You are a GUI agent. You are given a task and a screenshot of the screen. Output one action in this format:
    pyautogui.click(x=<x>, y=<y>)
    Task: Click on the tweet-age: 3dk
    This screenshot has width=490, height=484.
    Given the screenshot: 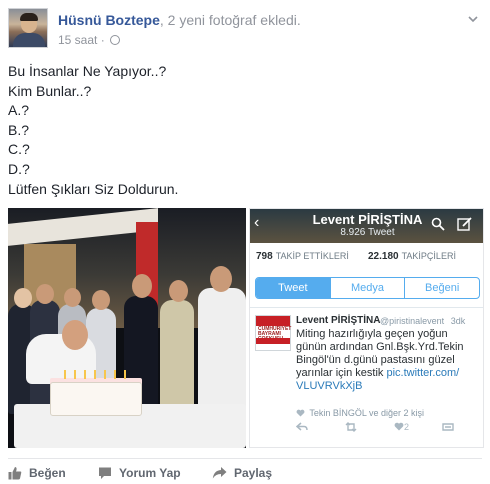 What is the action you would take?
    pyautogui.click(x=458, y=321)
    